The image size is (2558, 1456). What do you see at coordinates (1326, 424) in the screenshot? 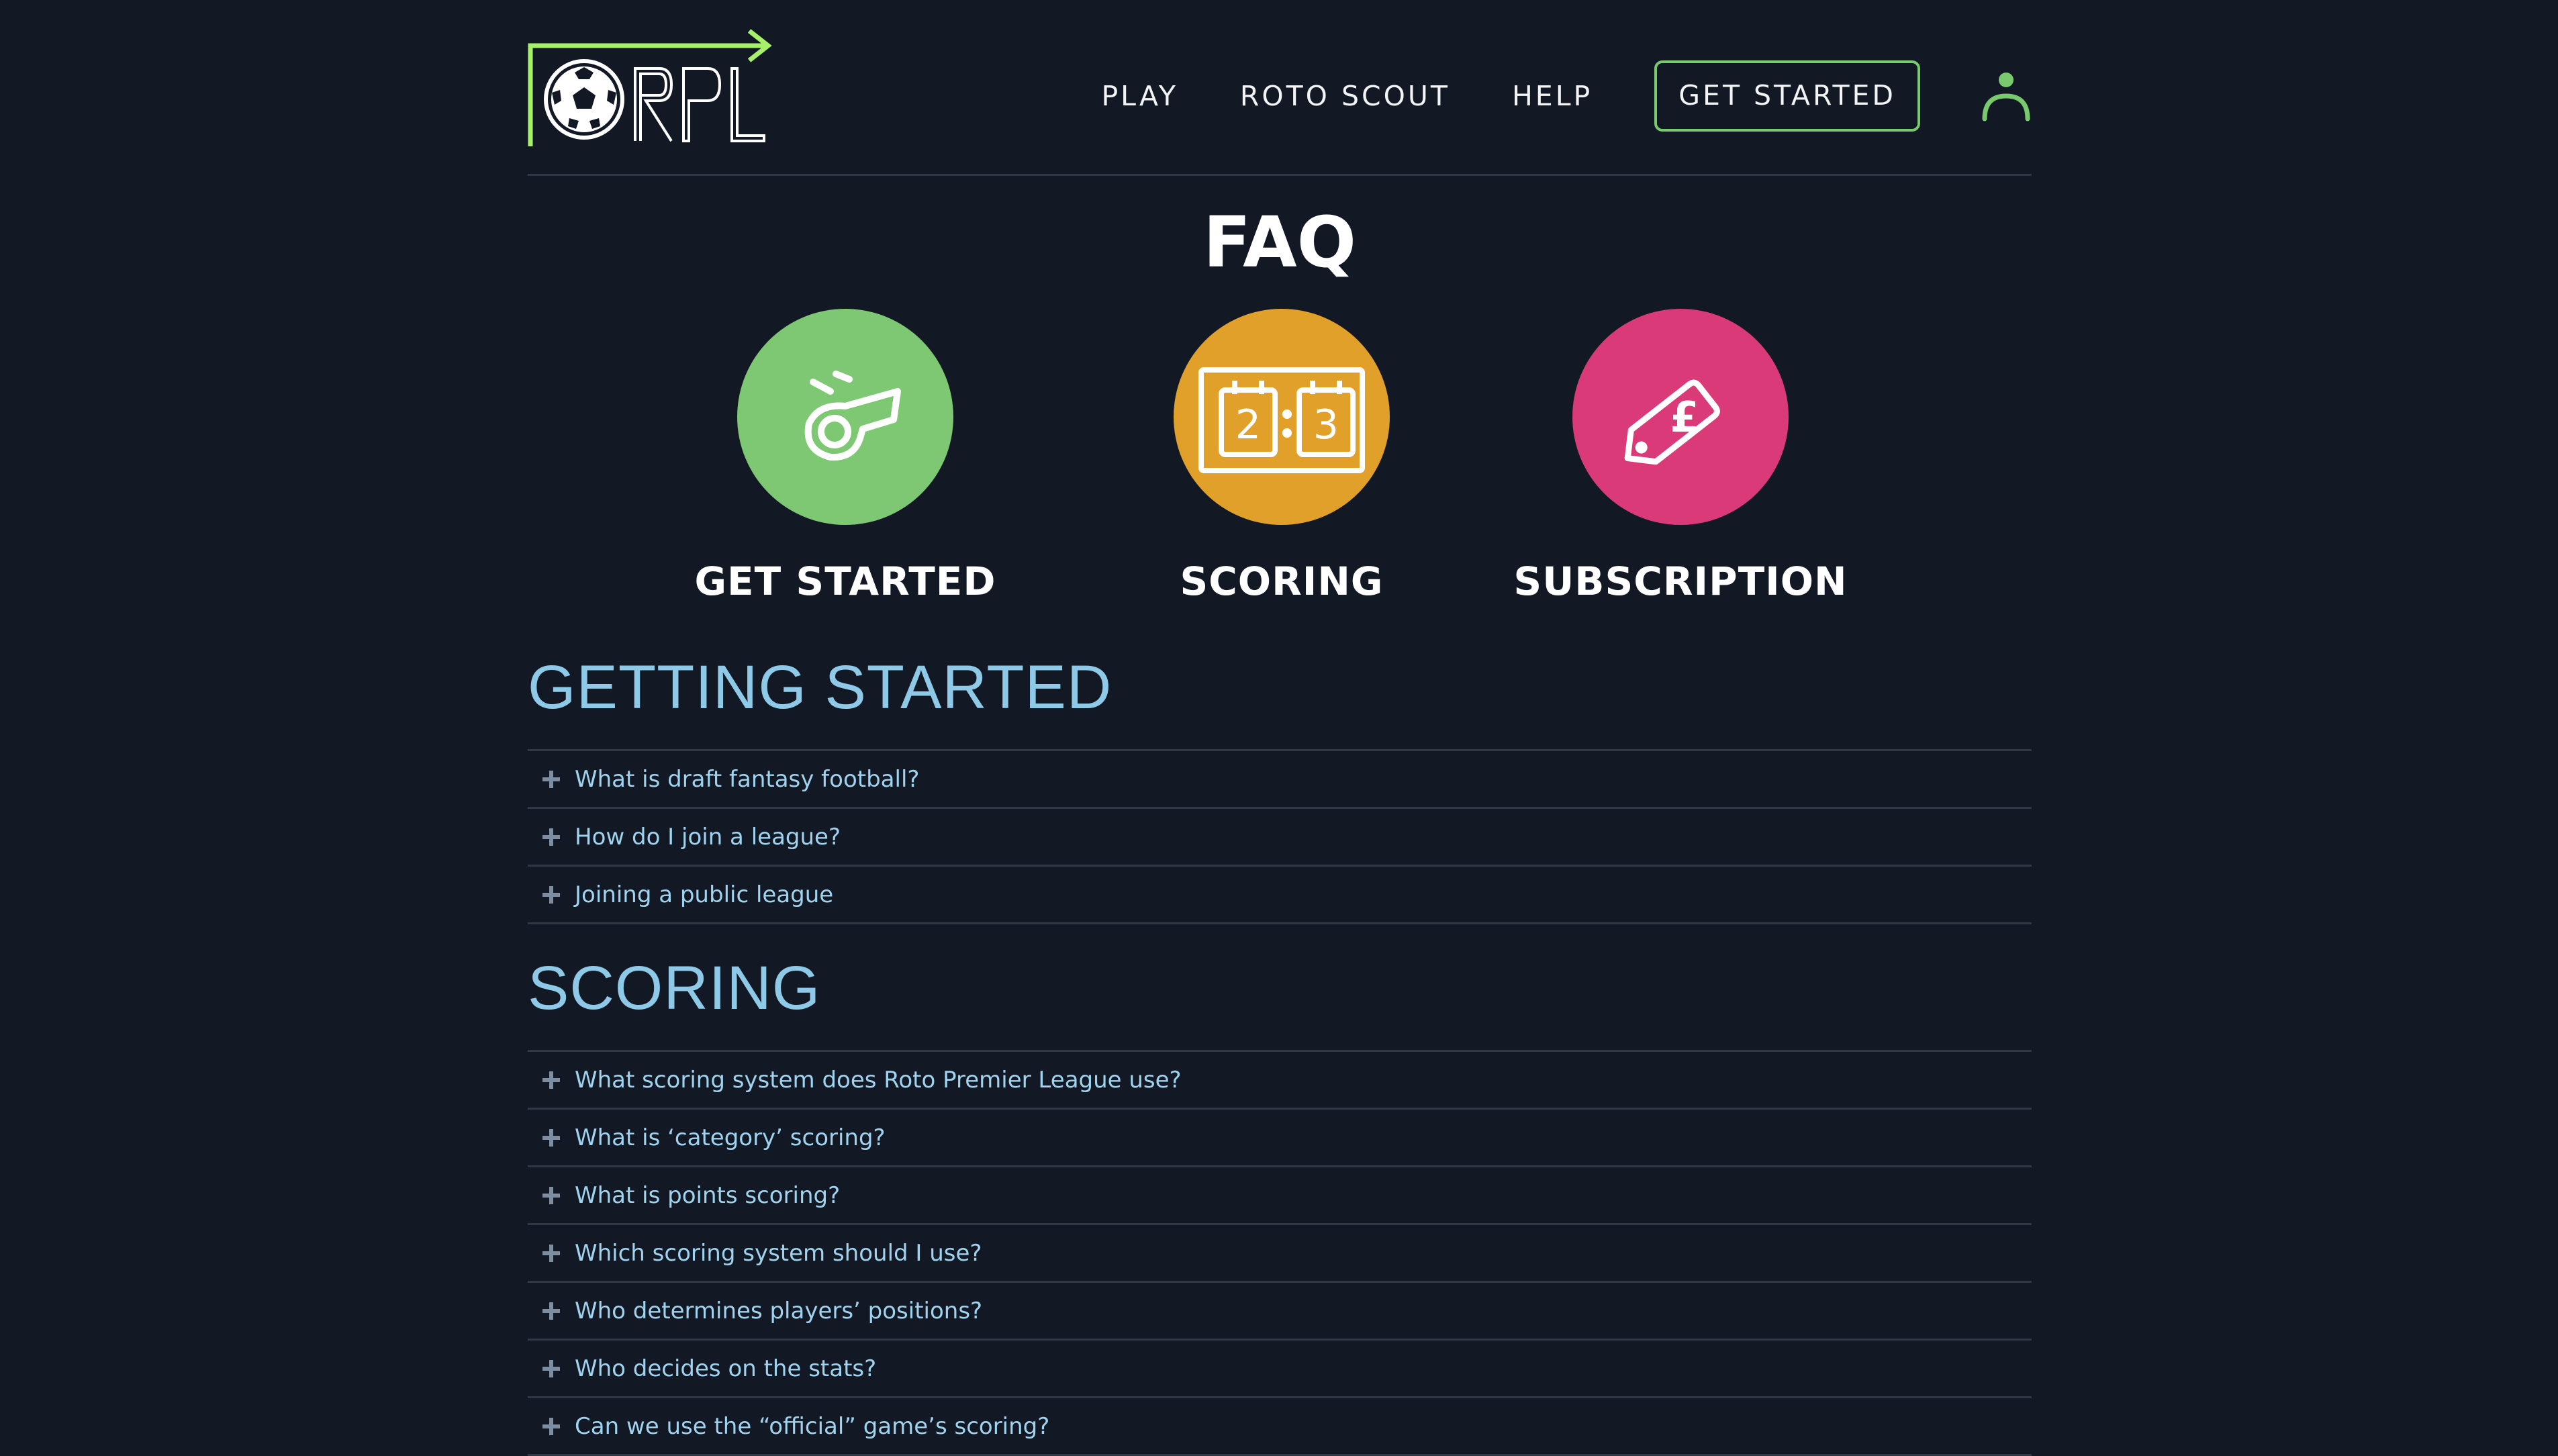
I see `away-score: 3` at bounding box center [1326, 424].